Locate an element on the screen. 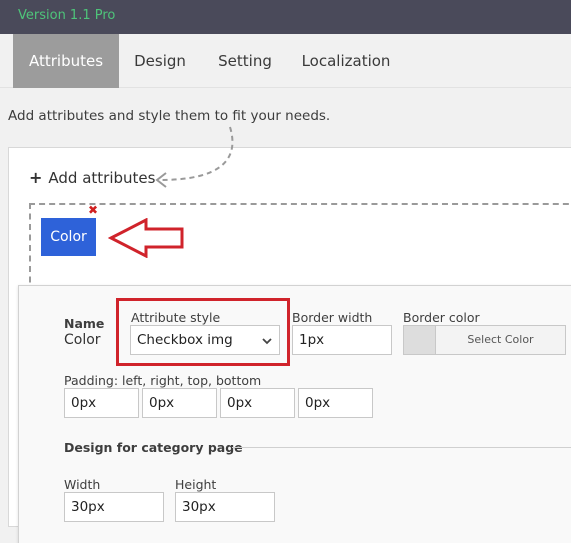  highlight-box is located at coordinates (203, 332).